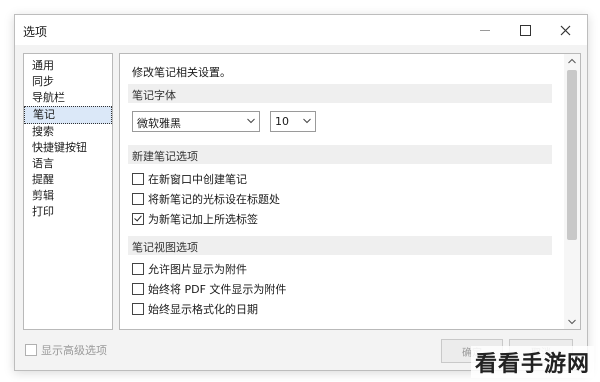 The image size is (600, 382). I want to click on vertical-scrollbar, so click(572, 191).